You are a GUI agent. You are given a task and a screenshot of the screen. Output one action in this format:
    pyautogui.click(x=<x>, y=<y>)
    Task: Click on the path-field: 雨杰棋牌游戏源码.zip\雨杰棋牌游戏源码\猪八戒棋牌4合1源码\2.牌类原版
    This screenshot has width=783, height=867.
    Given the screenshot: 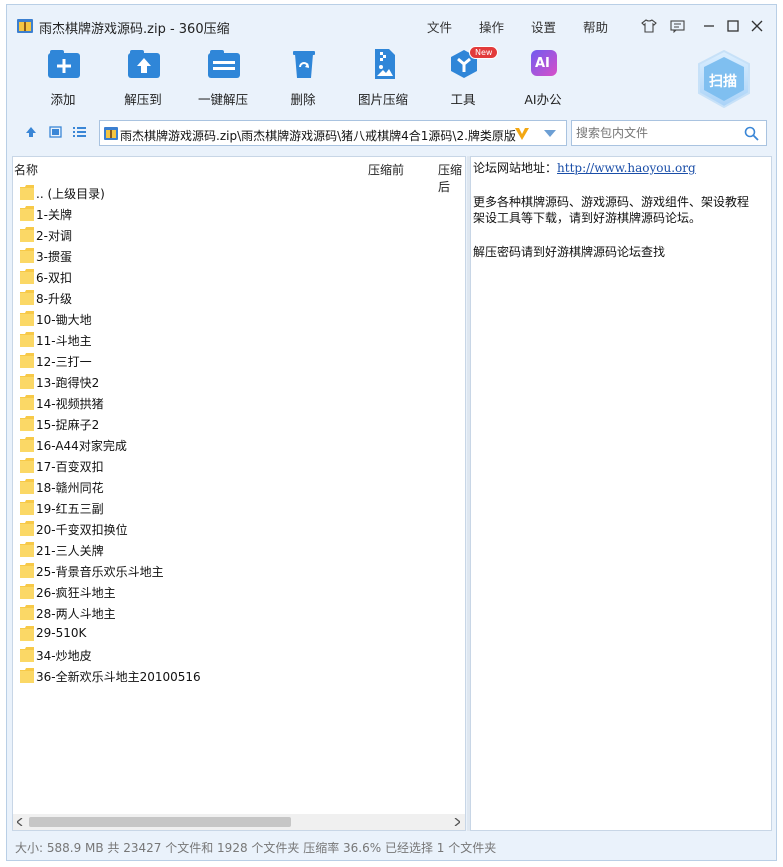 What is the action you would take?
    pyautogui.click(x=333, y=133)
    